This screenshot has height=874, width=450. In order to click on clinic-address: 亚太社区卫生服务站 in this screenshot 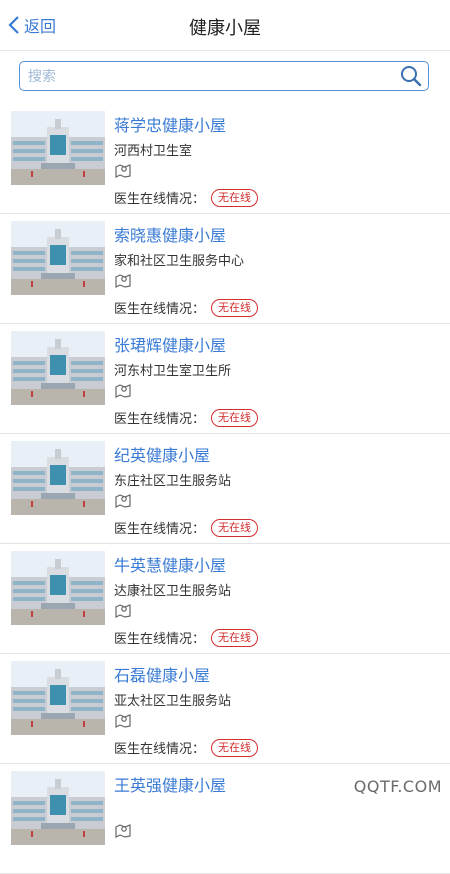, I will do `click(173, 701)`.